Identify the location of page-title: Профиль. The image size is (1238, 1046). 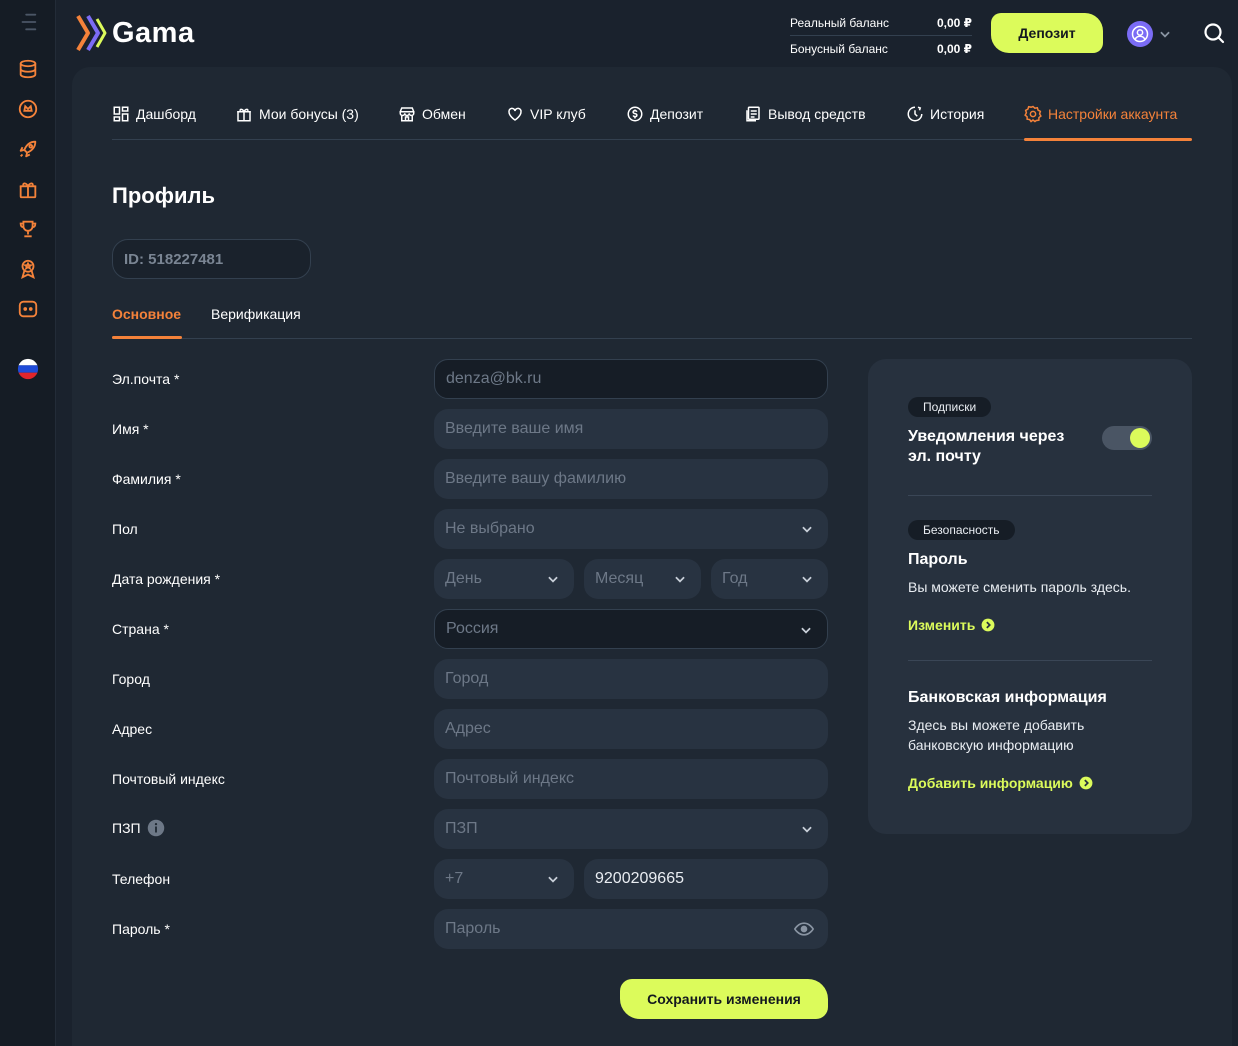
(163, 195).